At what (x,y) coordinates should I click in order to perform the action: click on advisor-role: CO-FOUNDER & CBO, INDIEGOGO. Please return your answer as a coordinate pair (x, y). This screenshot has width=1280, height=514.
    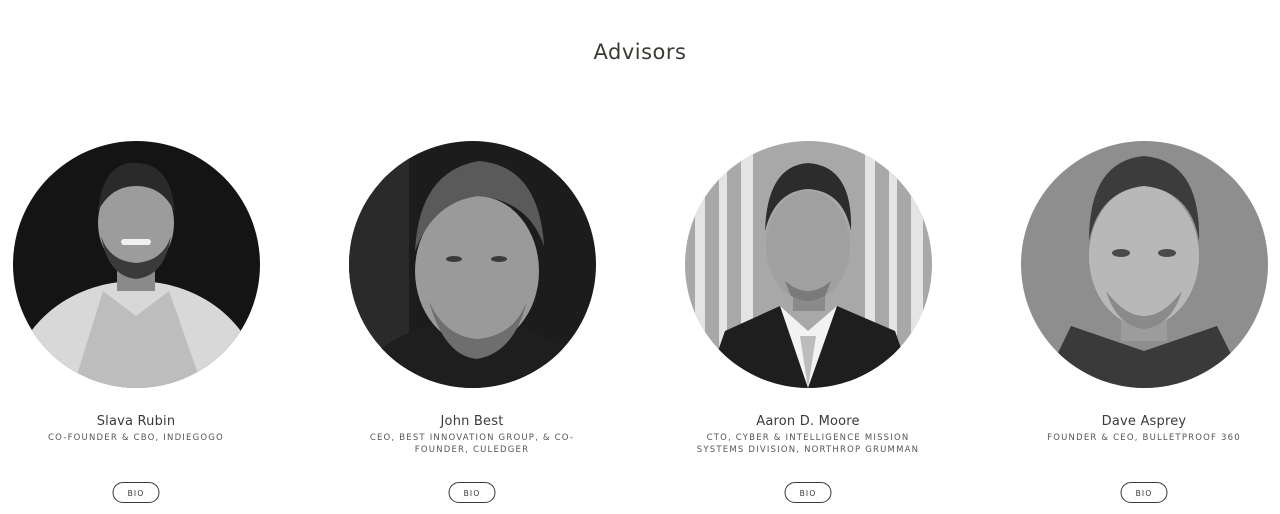
    Looking at the image, I should click on (136, 438).